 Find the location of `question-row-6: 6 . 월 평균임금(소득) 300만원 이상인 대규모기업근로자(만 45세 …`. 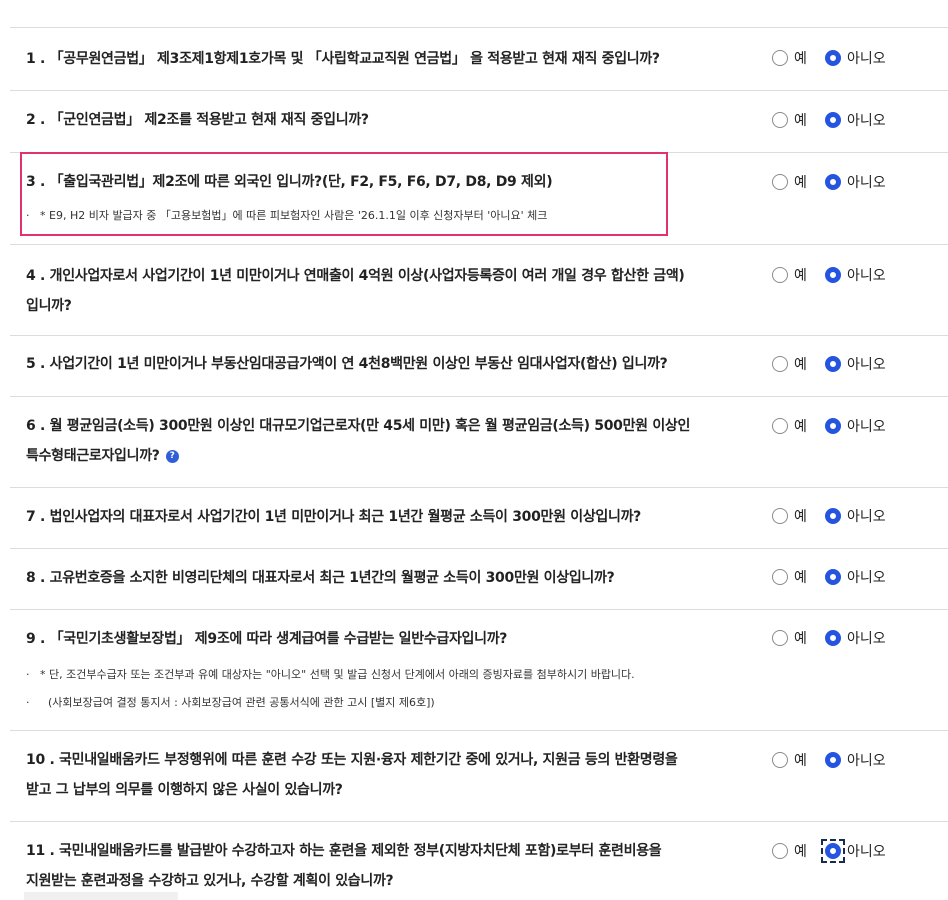

question-row-6: 6 . 월 평균임금(소득) 300만원 이상인 대규모기업근로자(만 45세 … is located at coordinates (479, 442).